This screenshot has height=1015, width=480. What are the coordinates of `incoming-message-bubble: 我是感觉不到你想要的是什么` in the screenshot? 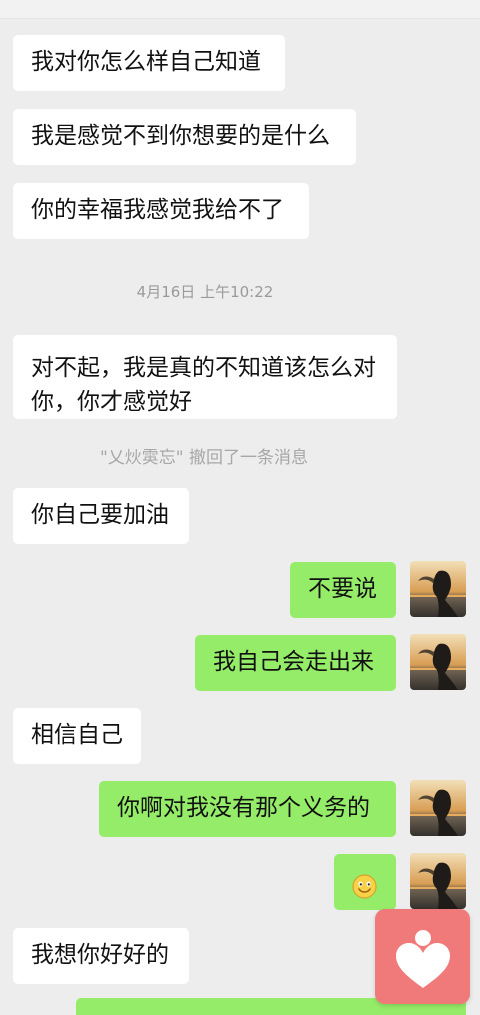 It's located at (184, 137).